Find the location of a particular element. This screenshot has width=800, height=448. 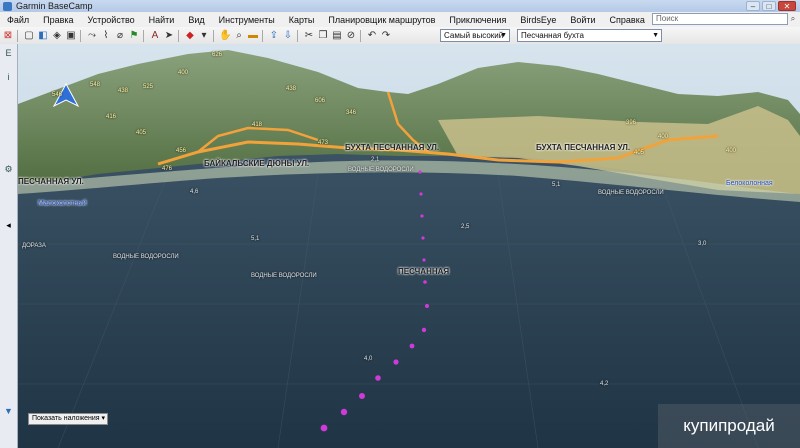

search-icon: ⌕ is located at coordinates (793, 19).